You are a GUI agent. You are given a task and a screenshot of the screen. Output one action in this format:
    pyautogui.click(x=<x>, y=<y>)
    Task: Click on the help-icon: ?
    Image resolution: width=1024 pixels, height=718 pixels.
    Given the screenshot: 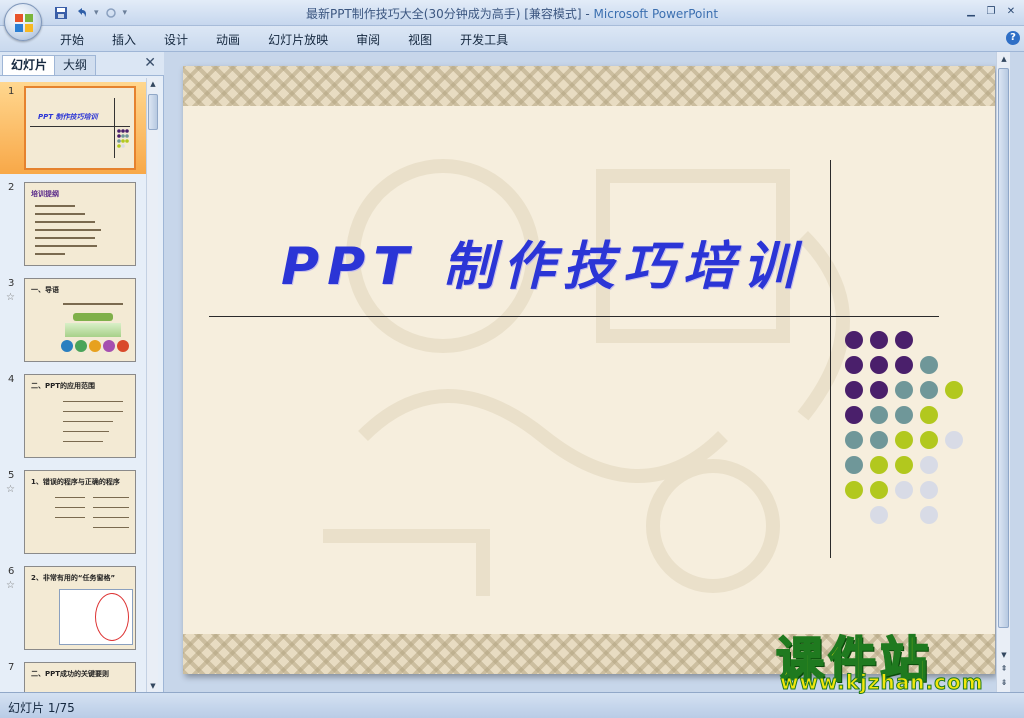 What is the action you would take?
    pyautogui.click(x=1013, y=38)
    